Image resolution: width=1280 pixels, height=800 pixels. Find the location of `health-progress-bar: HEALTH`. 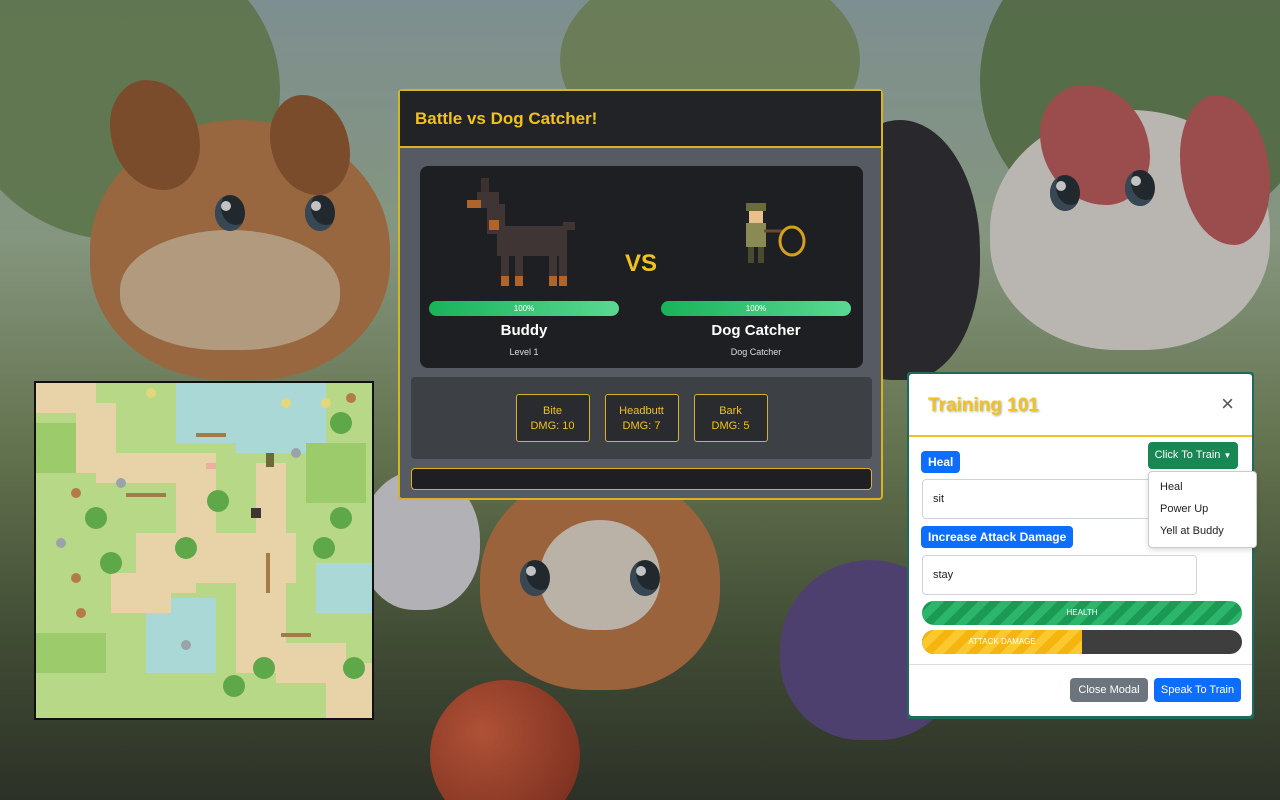

health-progress-bar: HEALTH is located at coordinates (1082, 613).